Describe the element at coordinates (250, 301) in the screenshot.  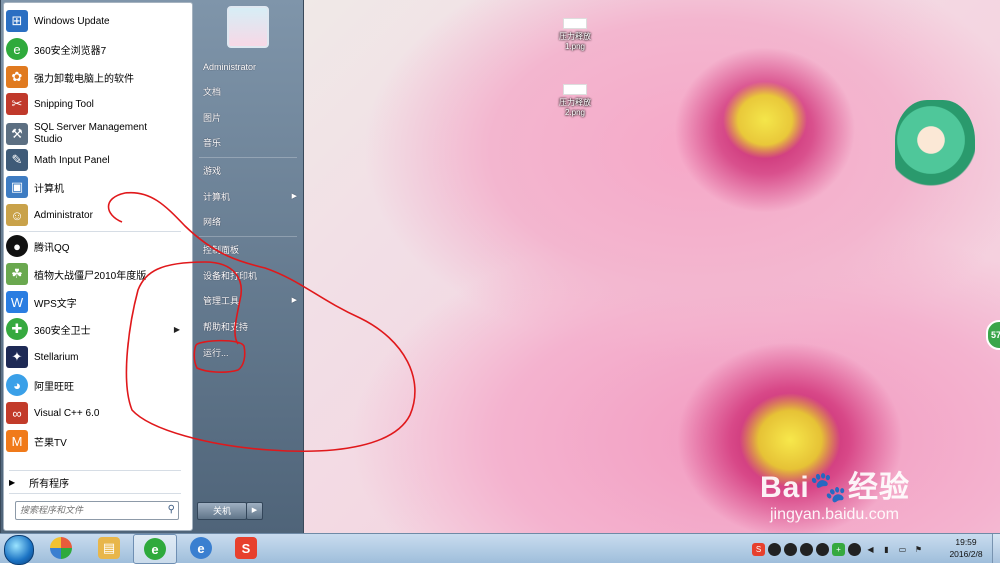
I see `right-item-admin-tools: 管理工具 ▶` at that location.